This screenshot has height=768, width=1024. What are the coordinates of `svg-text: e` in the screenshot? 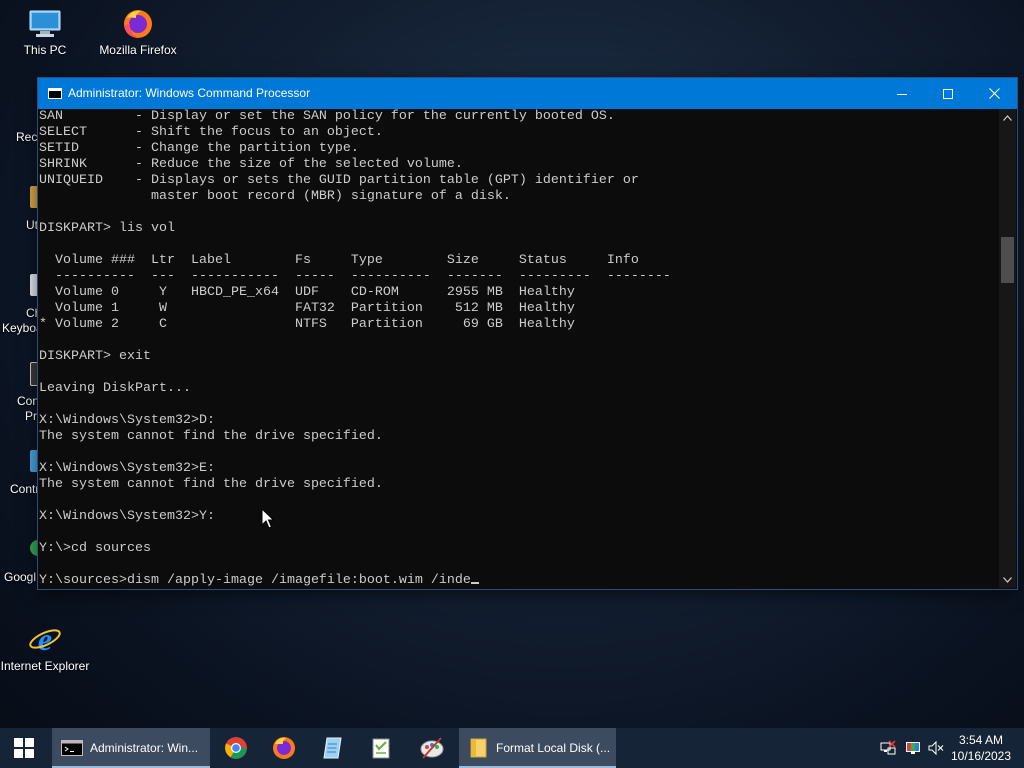 It's located at (45, 639).